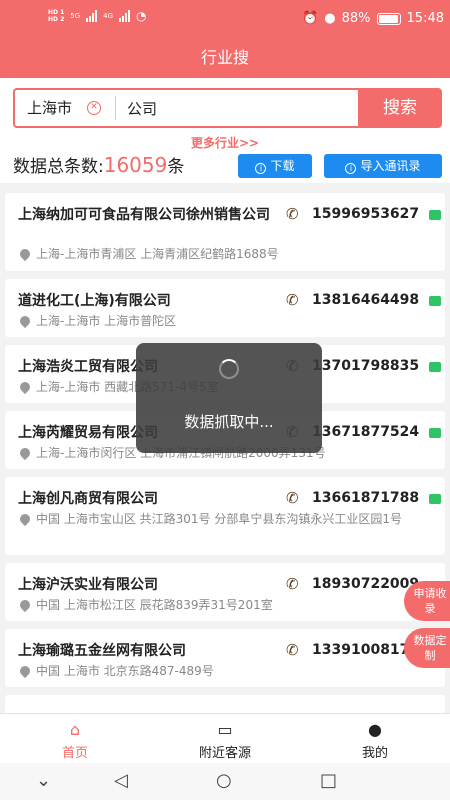 This screenshot has width=450, height=800. I want to click on import-contacts-button: i 导入通讯录, so click(383, 166).